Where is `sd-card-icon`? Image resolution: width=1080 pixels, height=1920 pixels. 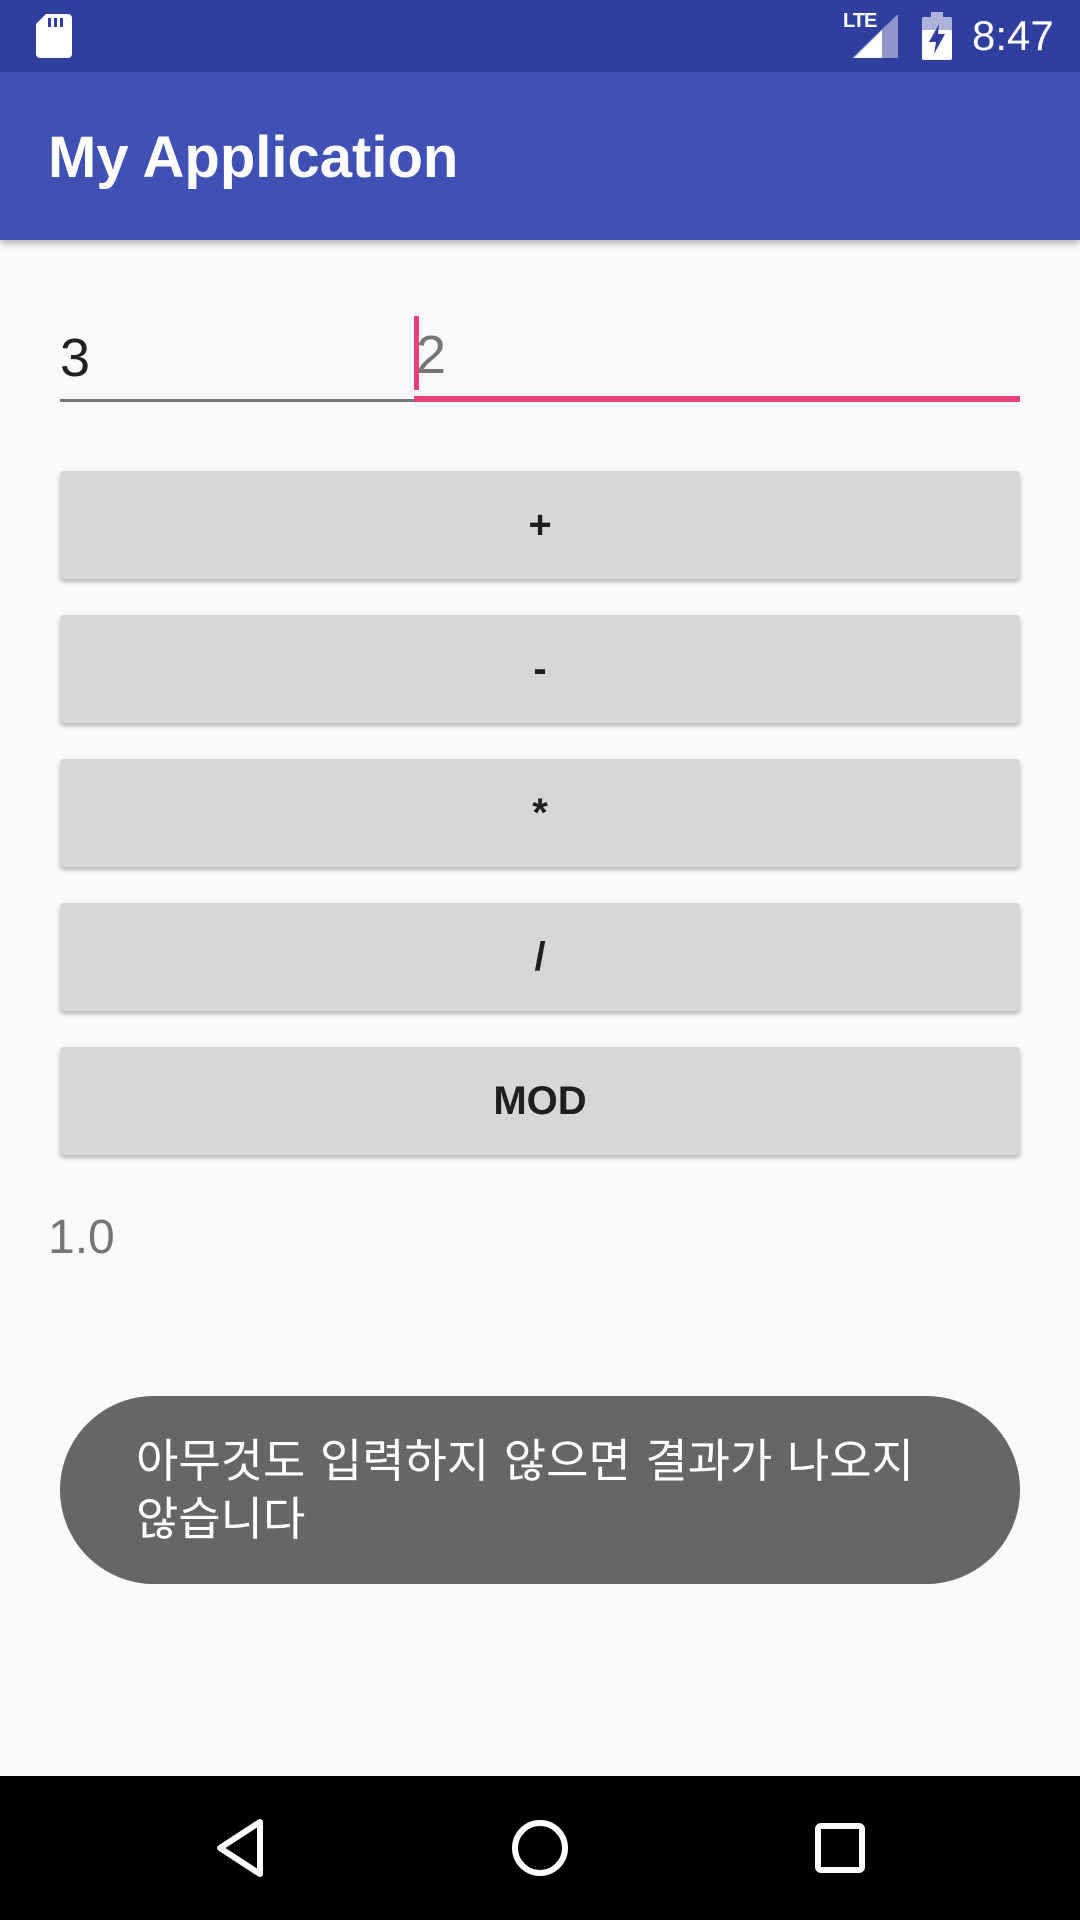 sd-card-icon is located at coordinates (54, 36).